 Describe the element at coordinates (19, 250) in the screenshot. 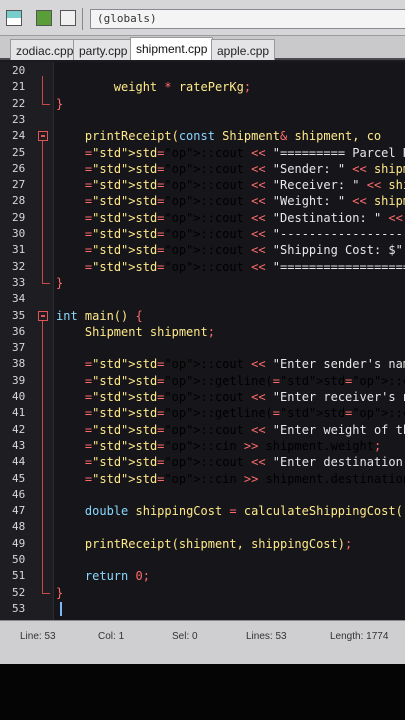

I see `line-number: 31` at that location.